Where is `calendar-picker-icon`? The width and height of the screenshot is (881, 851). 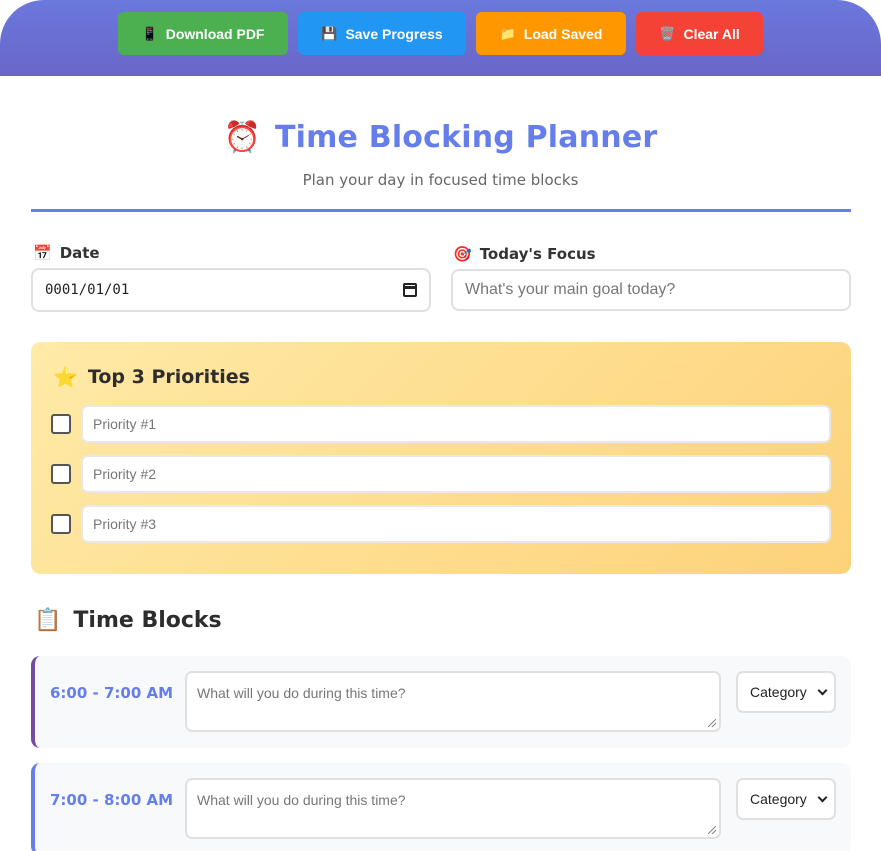 calendar-picker-icon is located at coordinates (410, 290).